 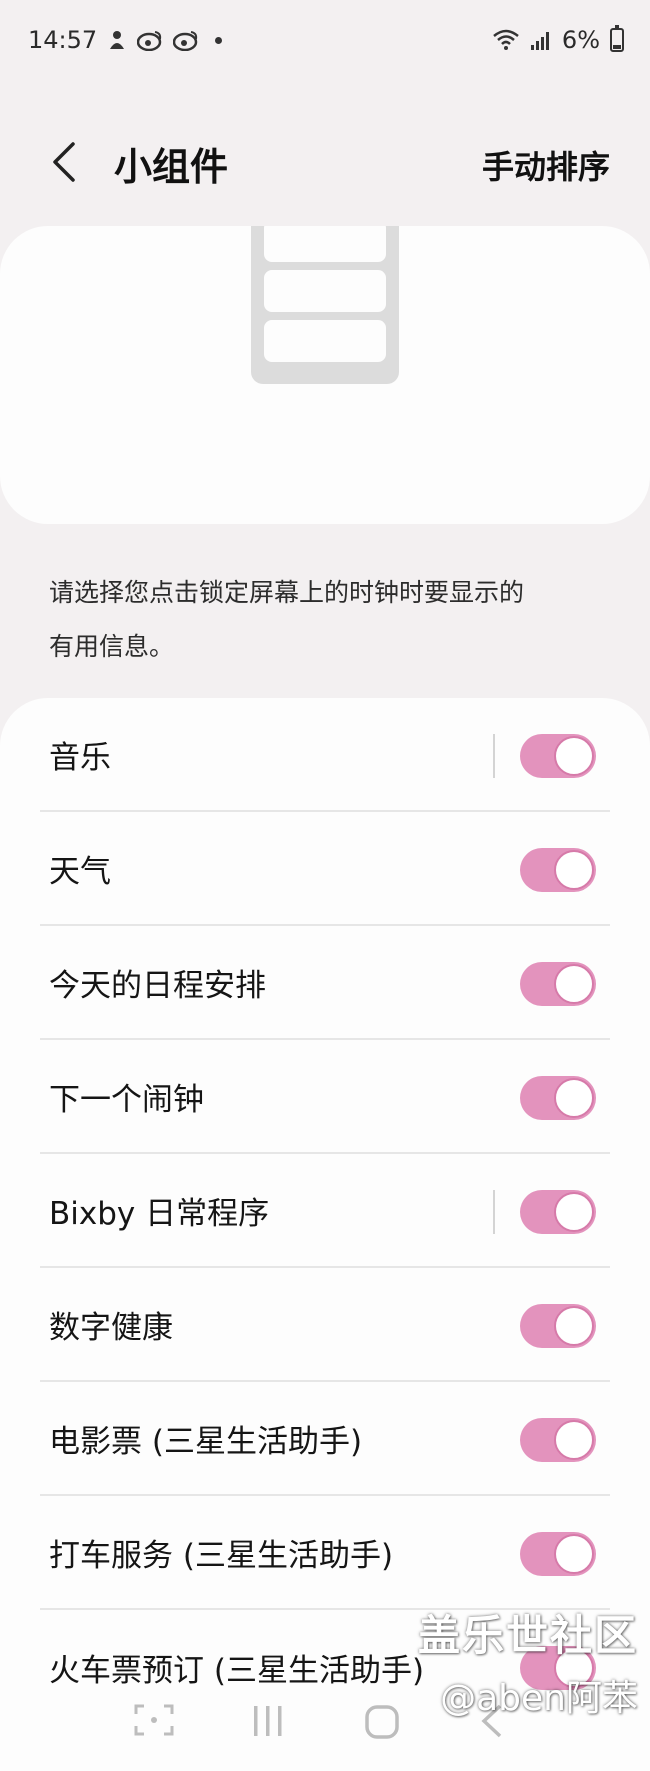 What do you see at coordinates (80, 757) in the screenshot?
I see `list-item-label: 音乐` at bounding box center [80, 757].